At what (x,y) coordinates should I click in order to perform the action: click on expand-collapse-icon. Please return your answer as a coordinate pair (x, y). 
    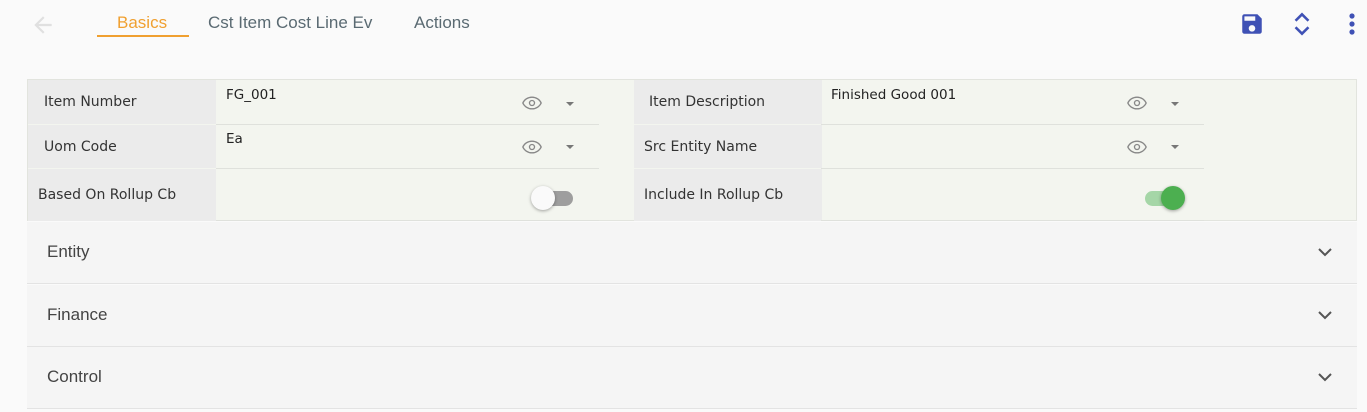
    Looking at the image, I should click on (1302, 24).